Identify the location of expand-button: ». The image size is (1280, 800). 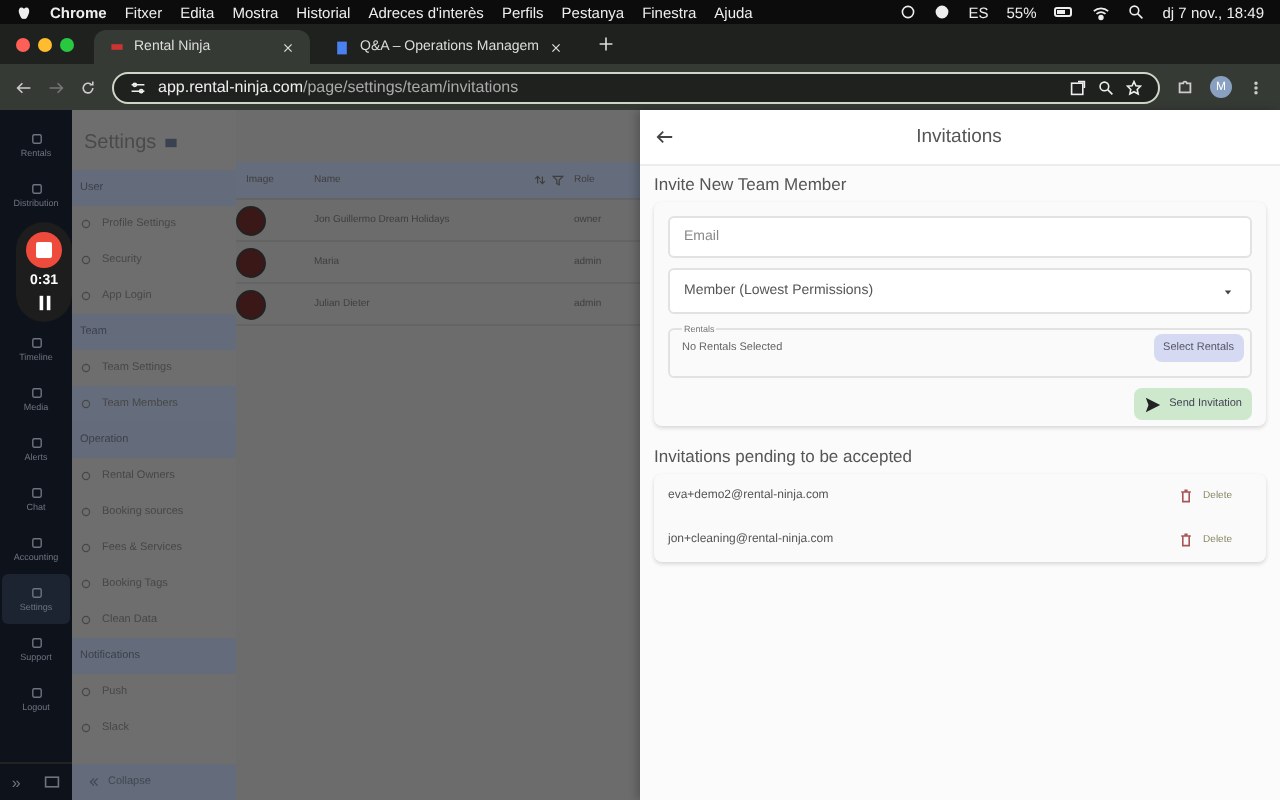
(16, 782).